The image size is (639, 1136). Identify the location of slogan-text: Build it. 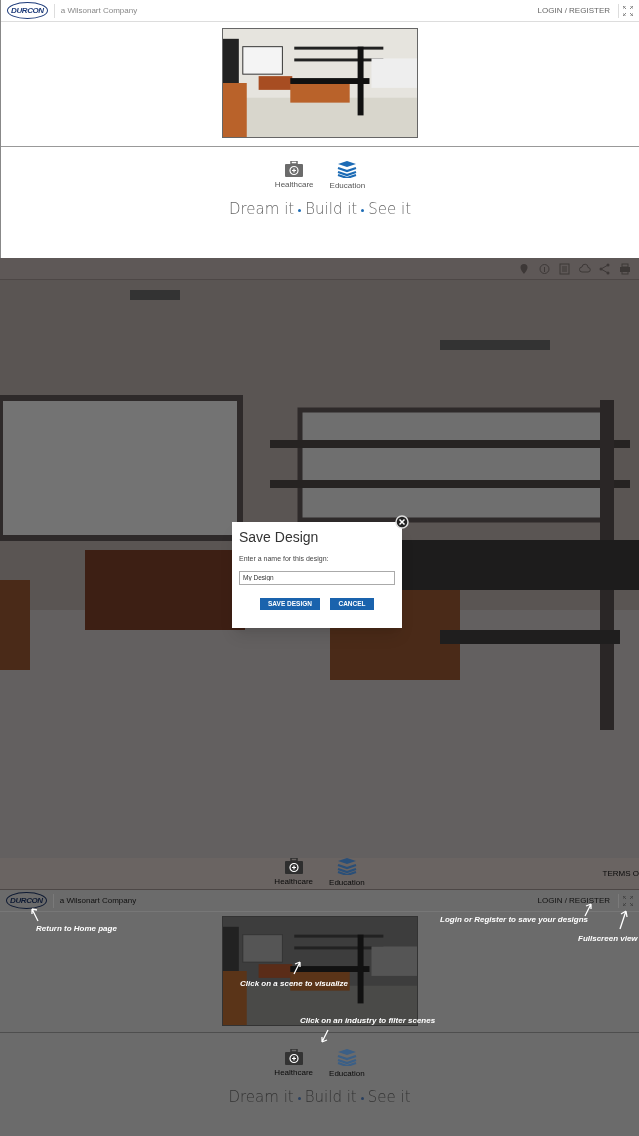
(331, 209).